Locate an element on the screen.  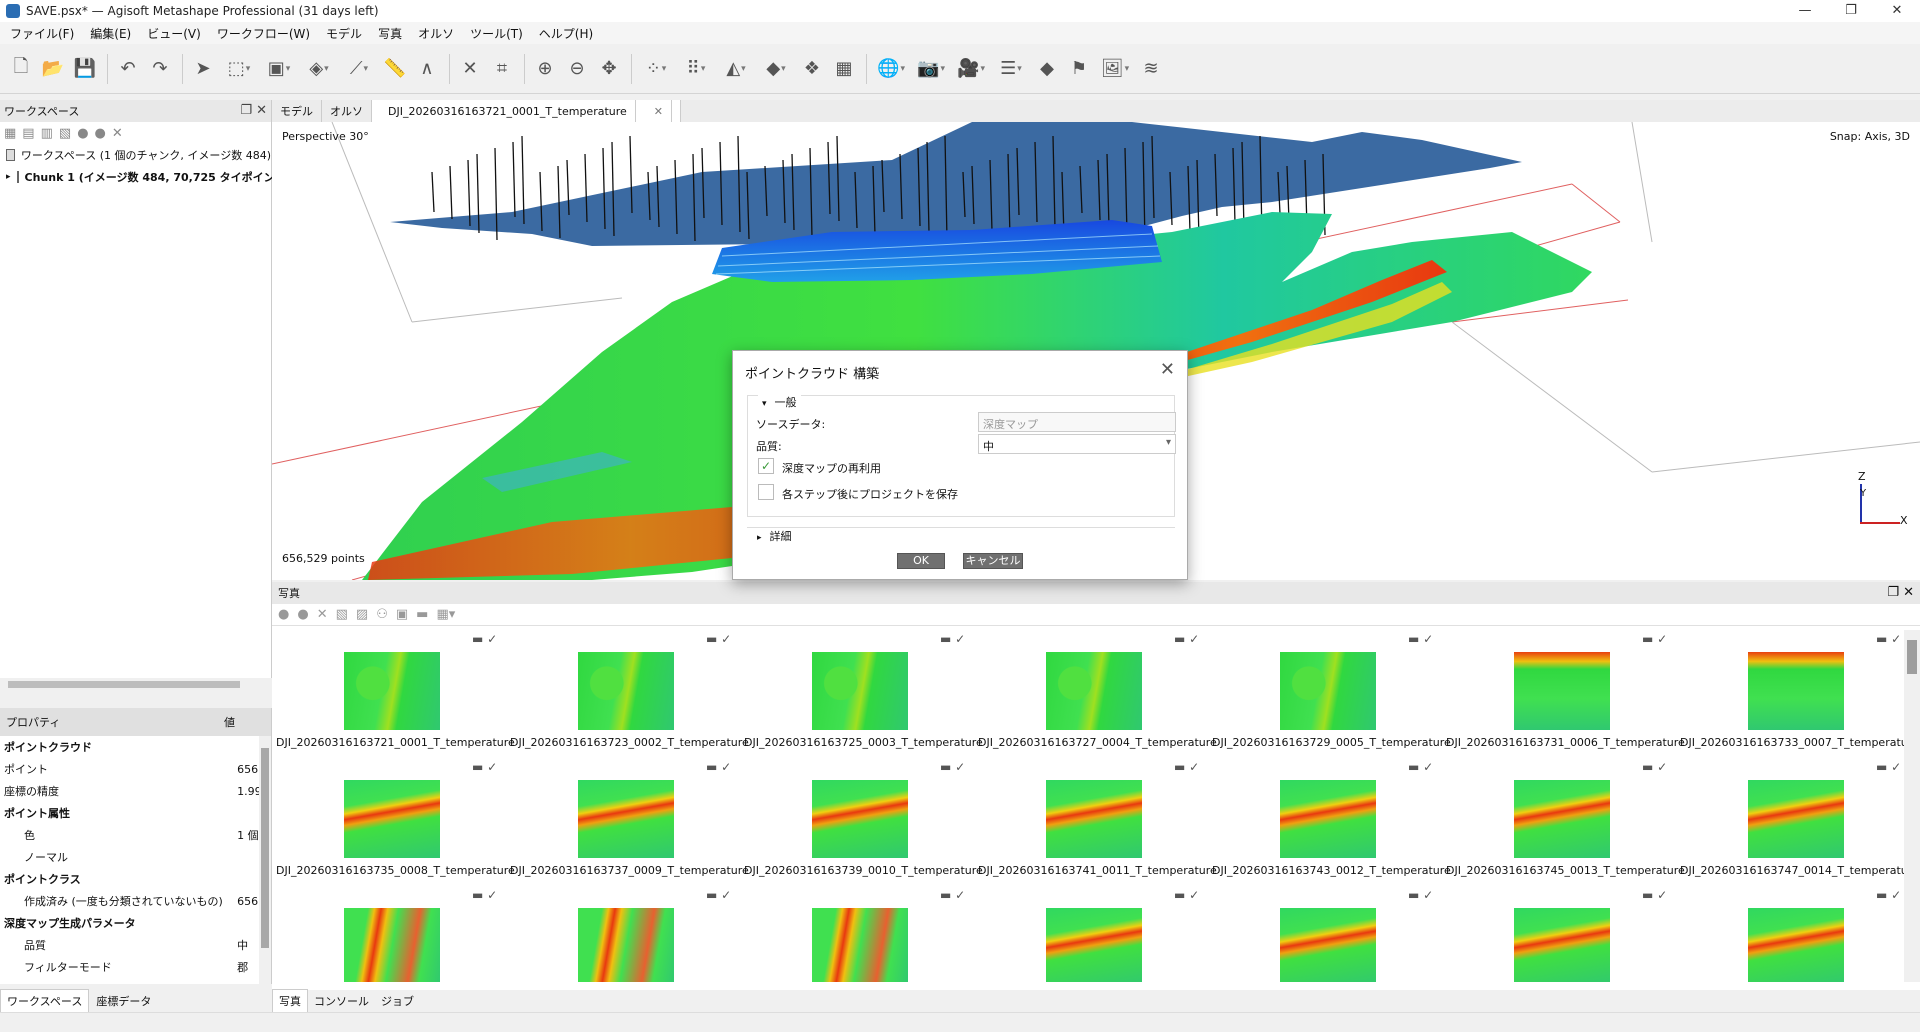
photo-item: ▬ ✓ DJI_20260316163743_0012_T_temperature is located at coordinates (1331, 822).